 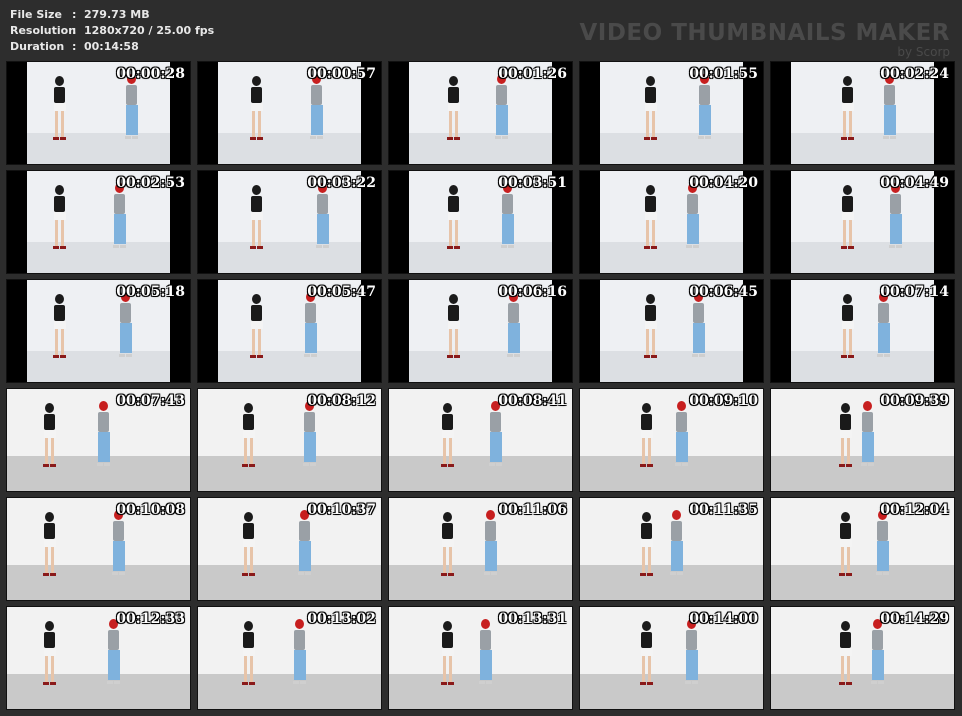 What do you see at coordinates (341, 74) in the screenshot?
I see `timestamp-label: 00:00:57` at bounding box center [341, 74].